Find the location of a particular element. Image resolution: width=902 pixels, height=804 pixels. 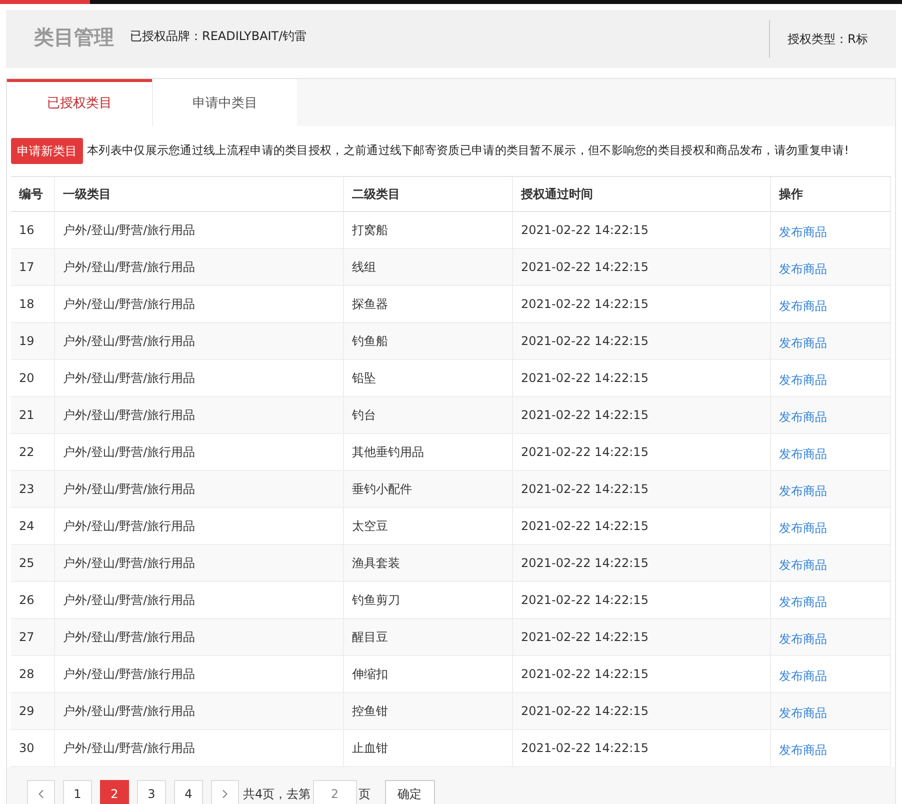

notice-text: 本列表中仅展示您通过线上流程申请的类目授权，之前通过线下邮寄资质已申请的类目暂不展示，但不影响您的类目授权和商品发布，请勿重复申请! is located at coordinates (468, 151).